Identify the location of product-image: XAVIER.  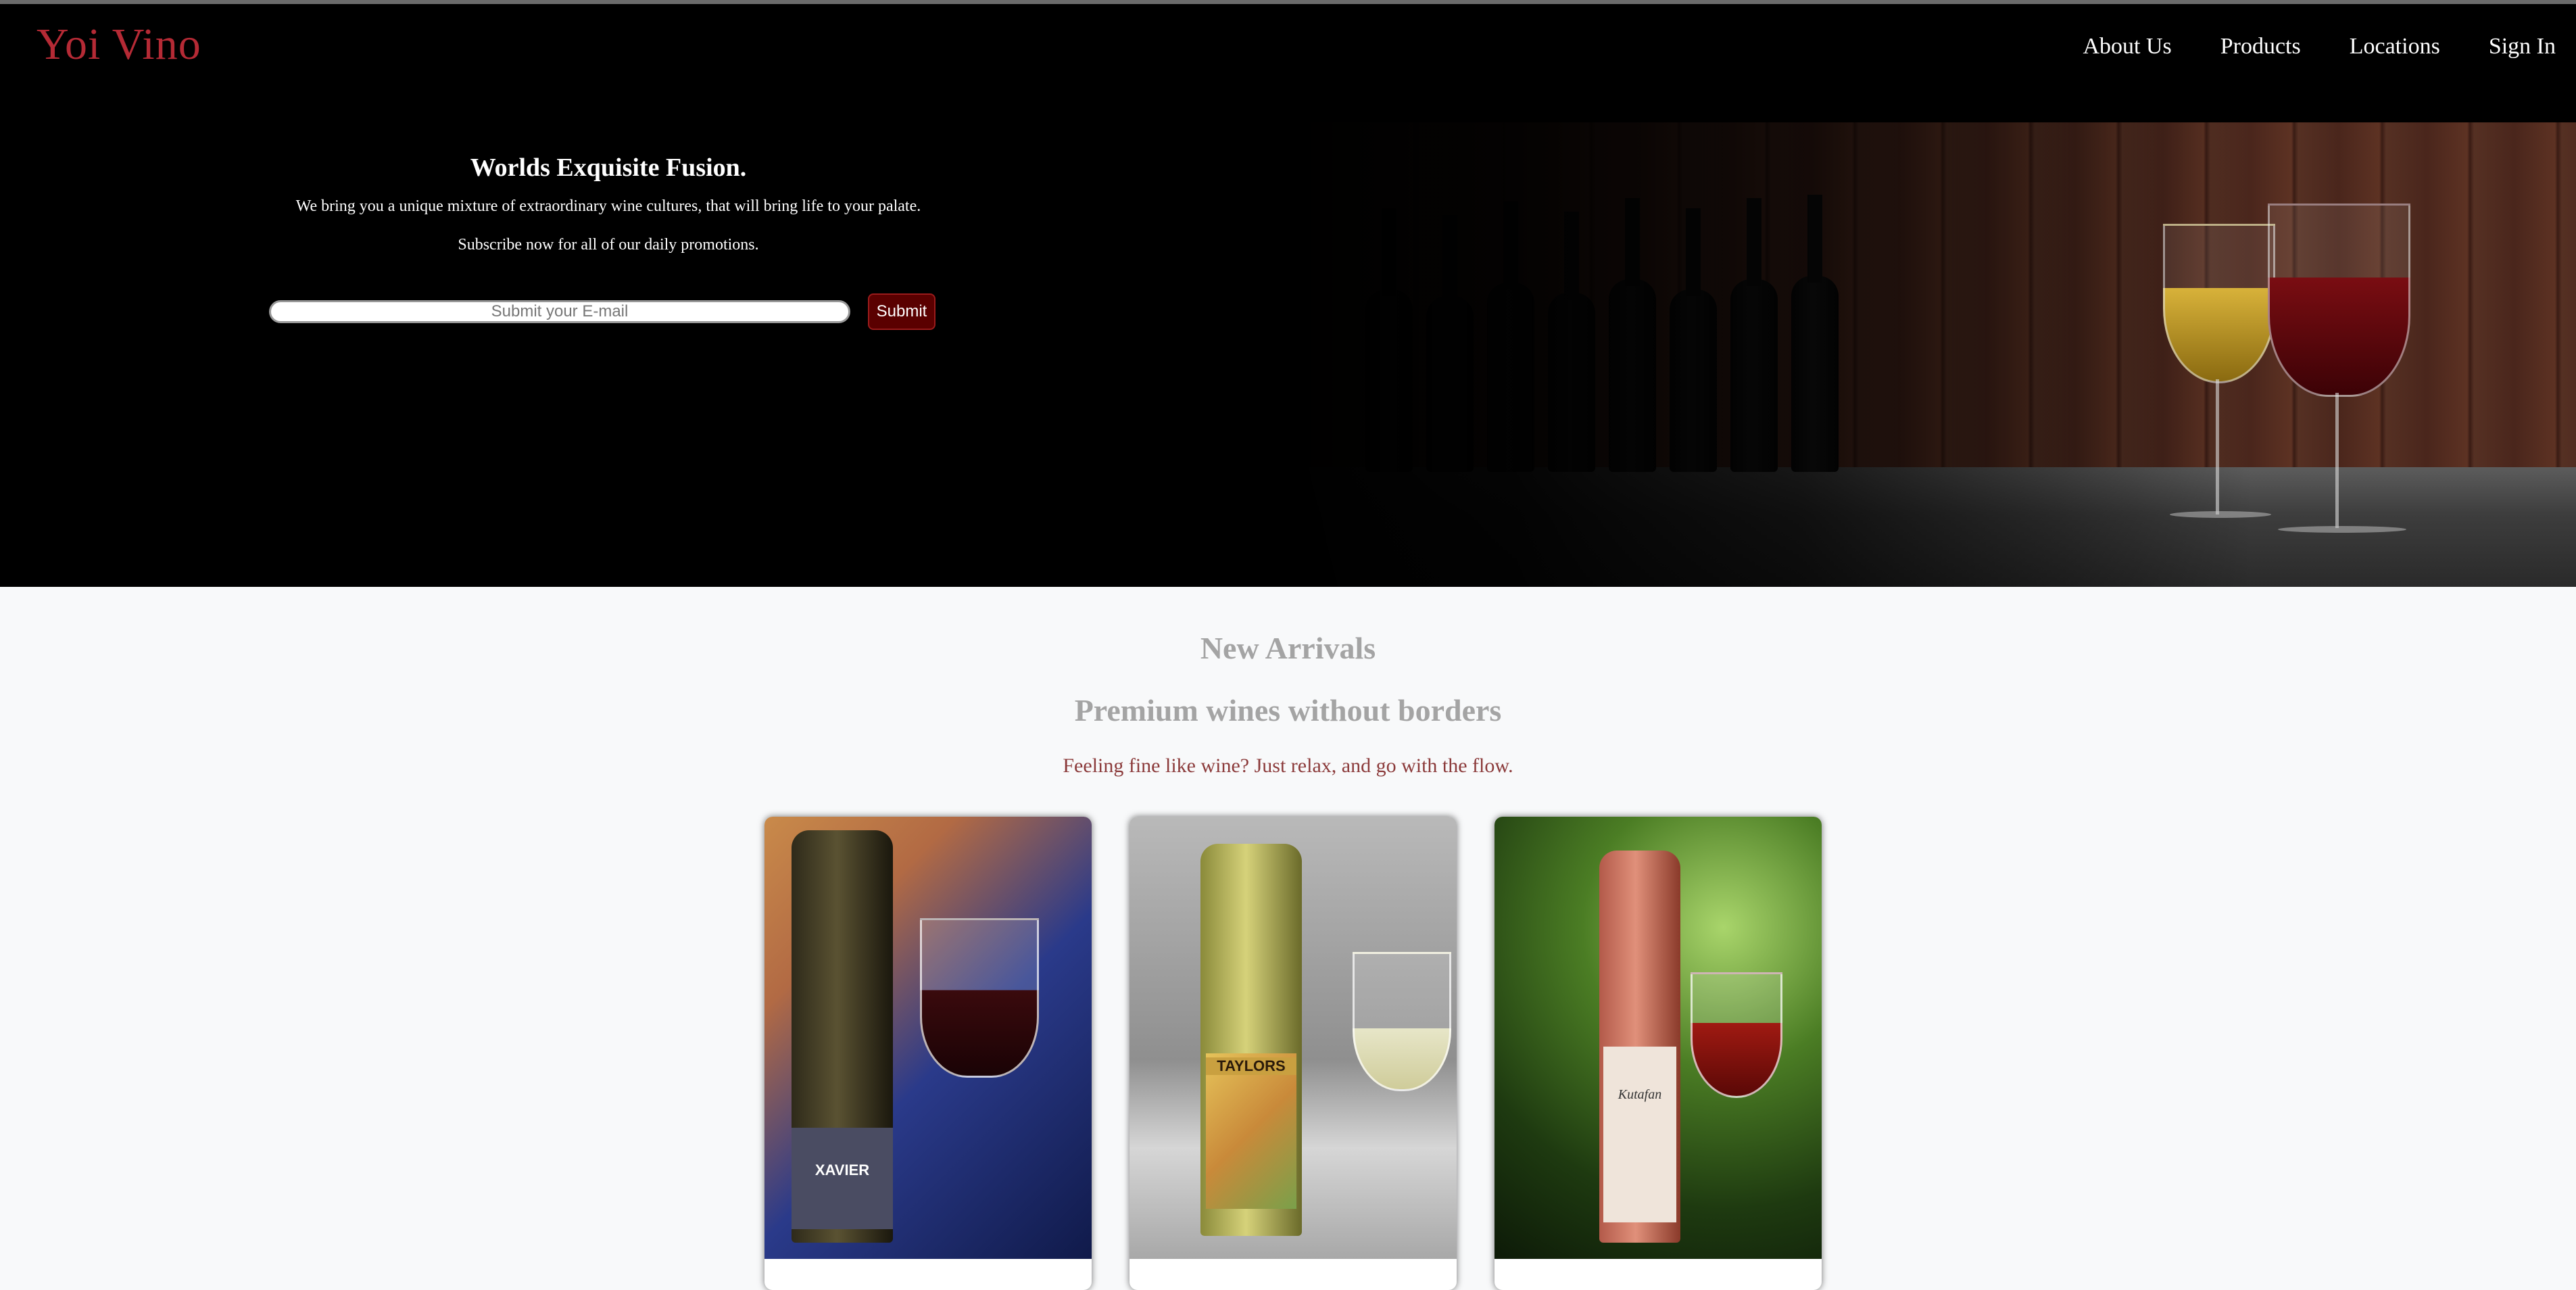
(928, 1038).